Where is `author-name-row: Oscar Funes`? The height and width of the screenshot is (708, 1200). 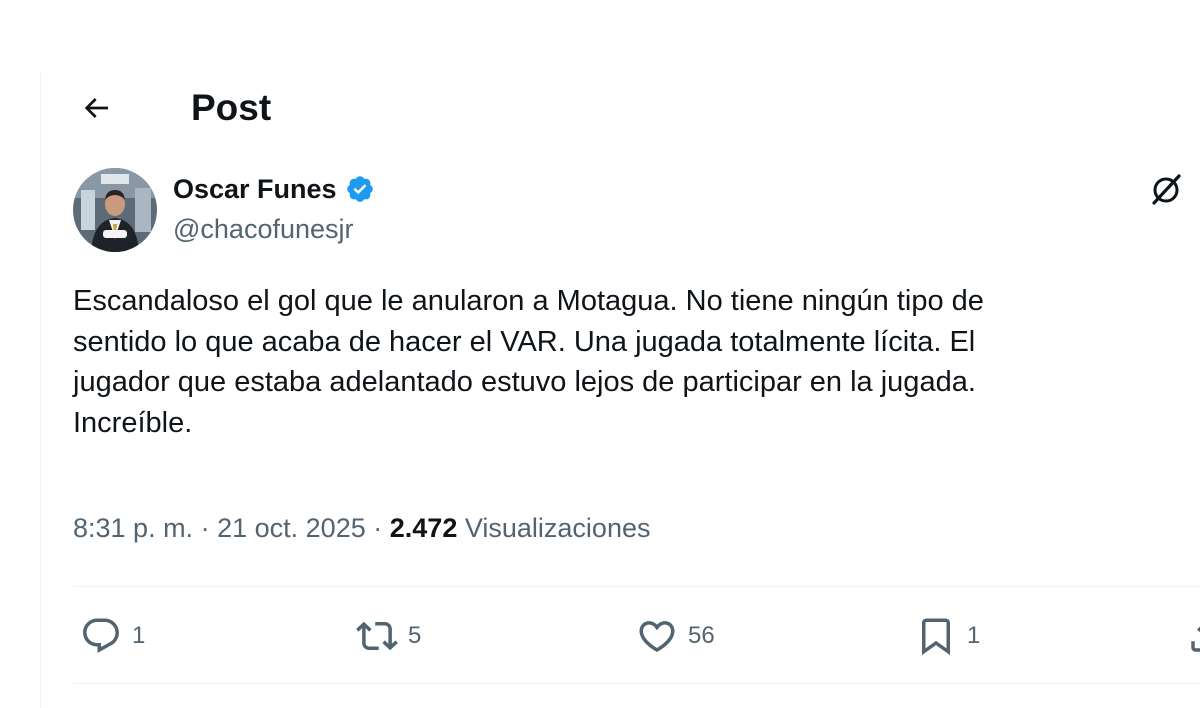
author-name-row: Oscar Funes is located at coordinates (274, 189).